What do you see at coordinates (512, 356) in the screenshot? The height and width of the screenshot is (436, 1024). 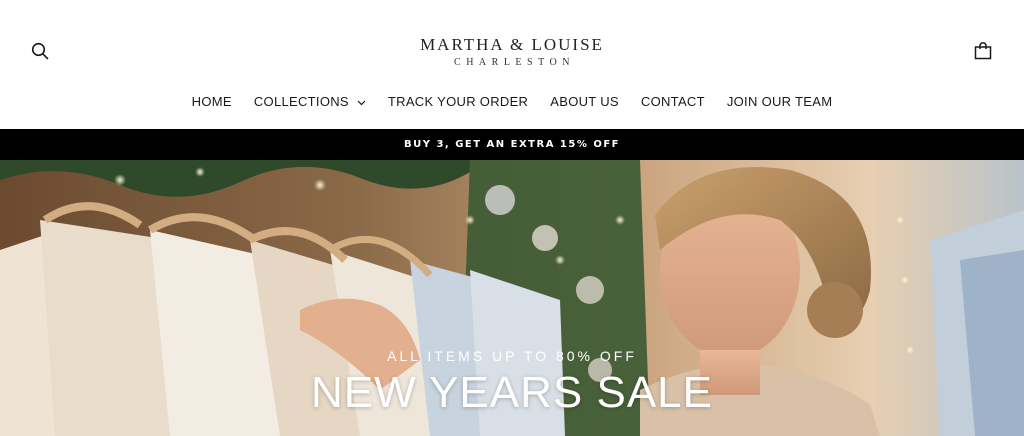 I see `hero-subtitle: ALL ITEMS UP TO 80% OFF` at bounding box center [512, 356].